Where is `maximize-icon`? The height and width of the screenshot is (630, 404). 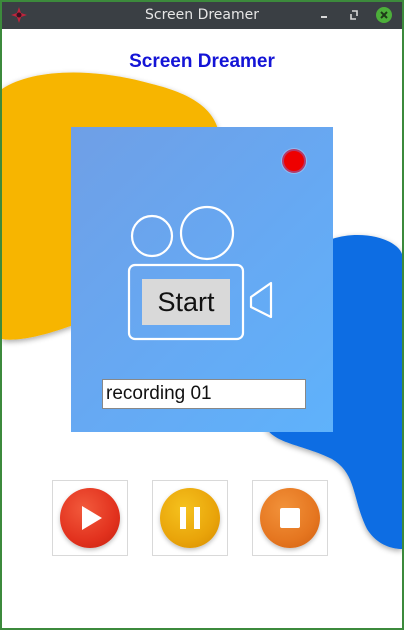 maximize-icon is located at coordinates (354, 15).